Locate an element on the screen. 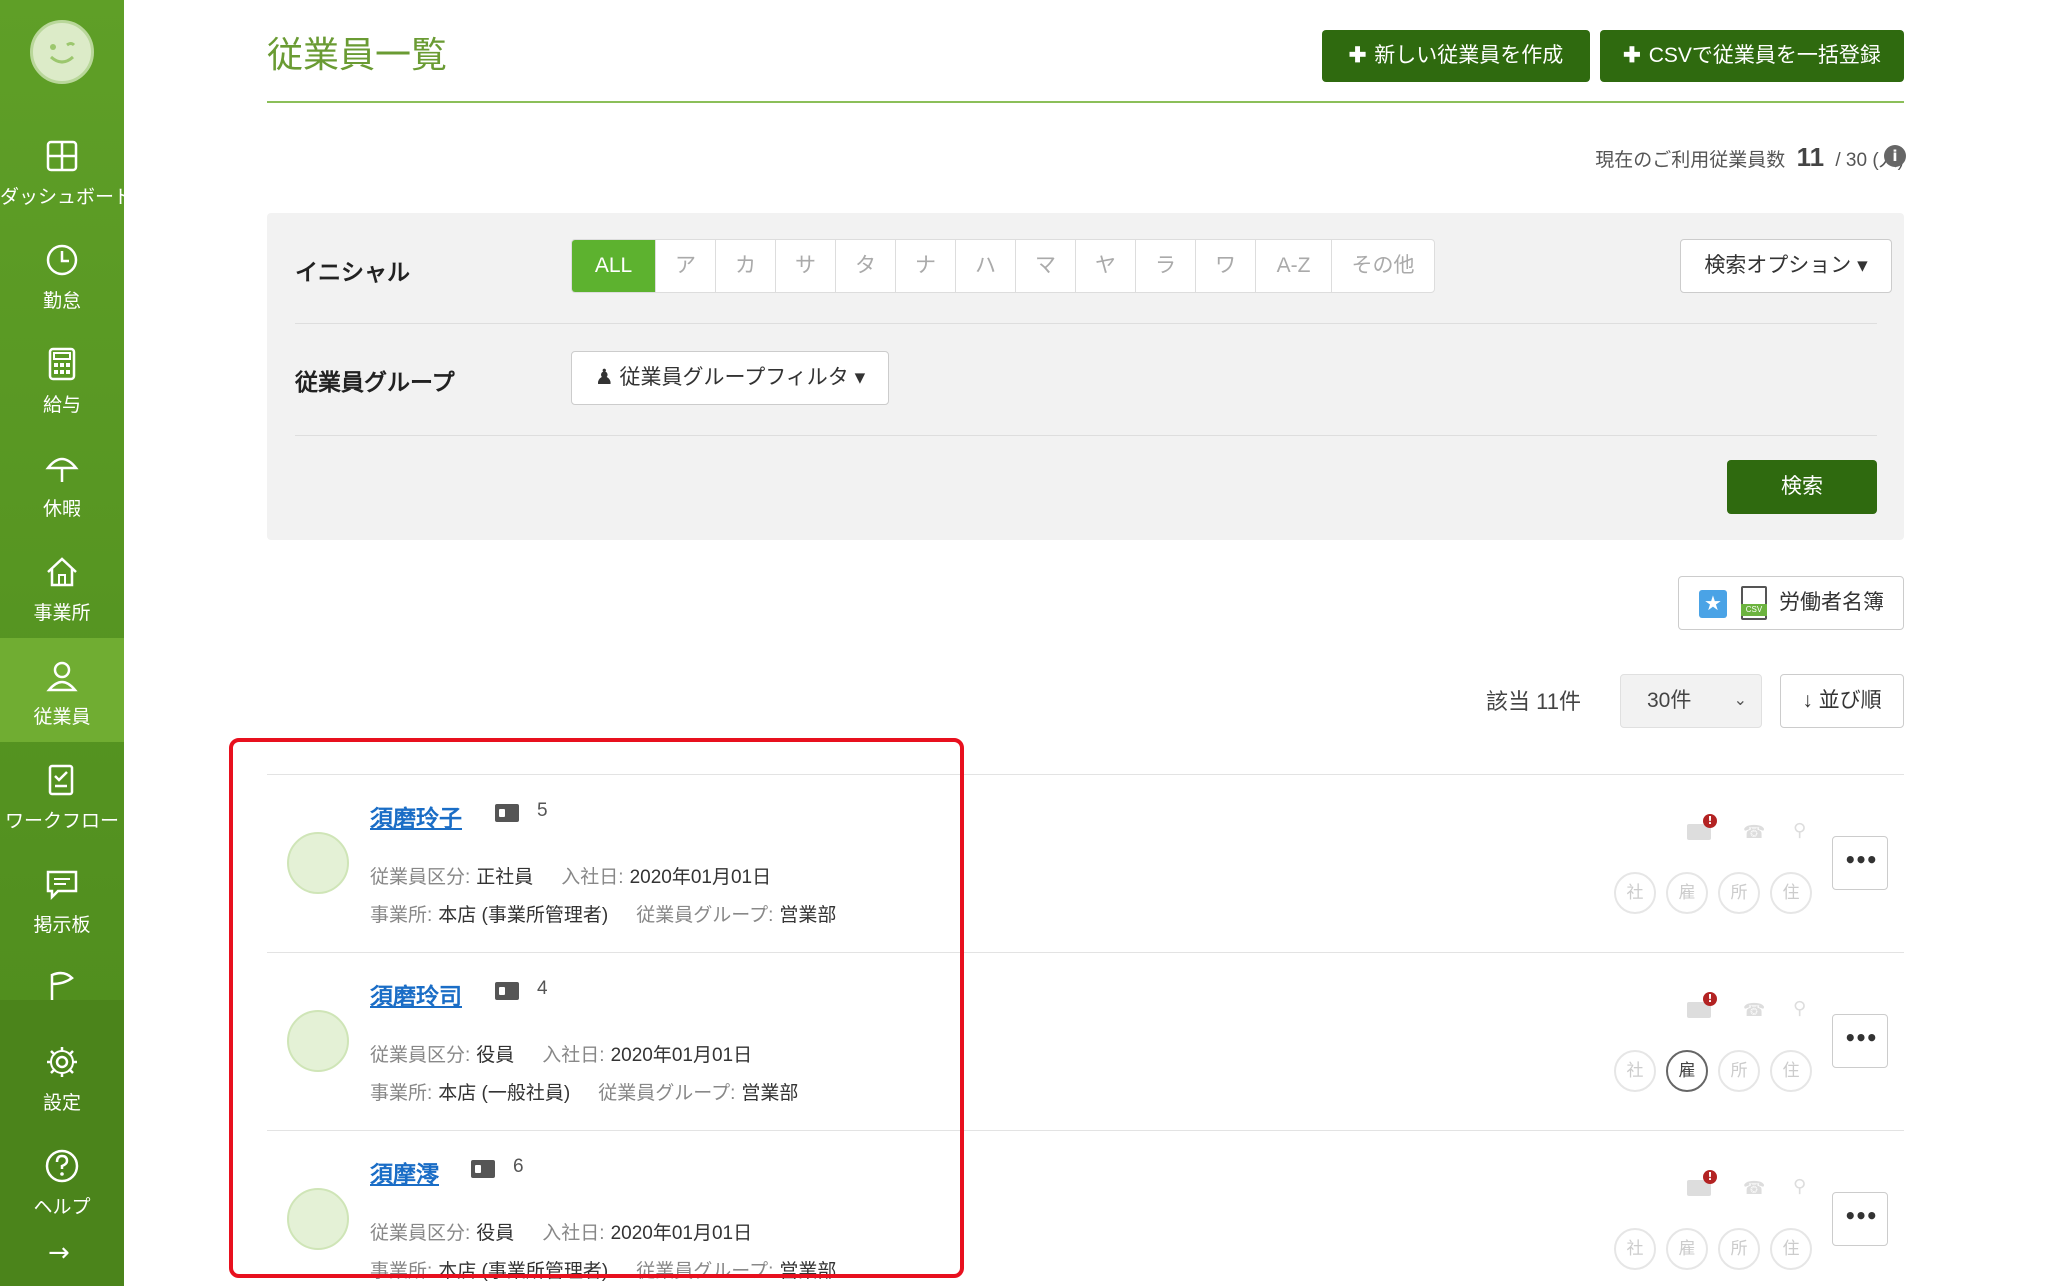 Image resolution: width=2048 pixels, height=1286 pixels. roster-csv-button: ★ CSV 労働者名簿 is located at coordinates (1791, 603).